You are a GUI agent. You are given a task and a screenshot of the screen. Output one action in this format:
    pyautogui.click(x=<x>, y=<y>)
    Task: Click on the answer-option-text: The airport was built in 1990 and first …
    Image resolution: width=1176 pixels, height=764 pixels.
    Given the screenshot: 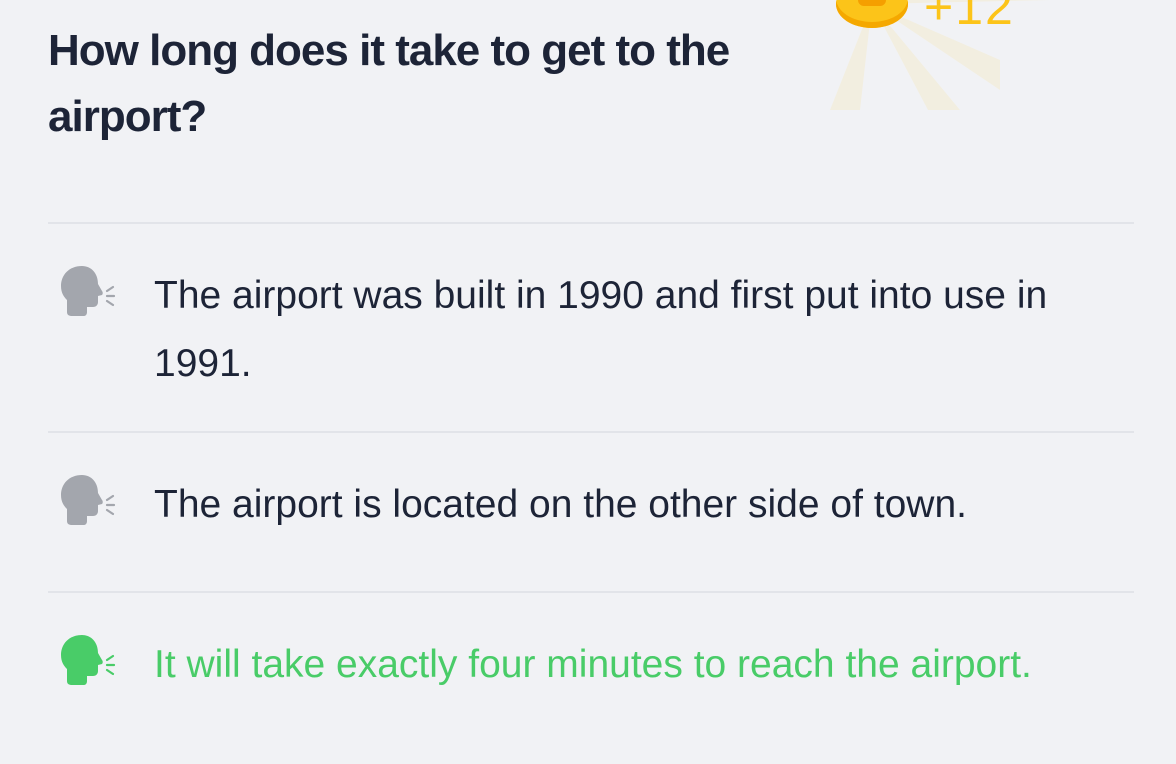 What is the action you would take?
    pyautogui.click(x=601, y=329)
    